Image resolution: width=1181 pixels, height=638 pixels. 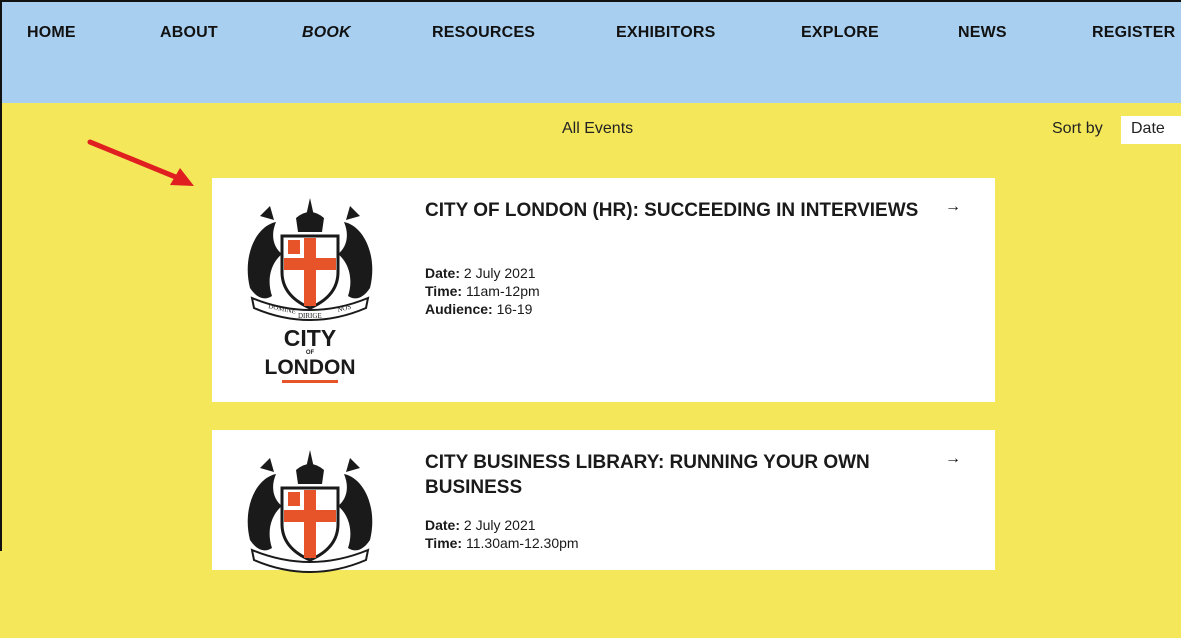 I want to click on nav-explore: EXPLORE, so click(x=840, y=33).